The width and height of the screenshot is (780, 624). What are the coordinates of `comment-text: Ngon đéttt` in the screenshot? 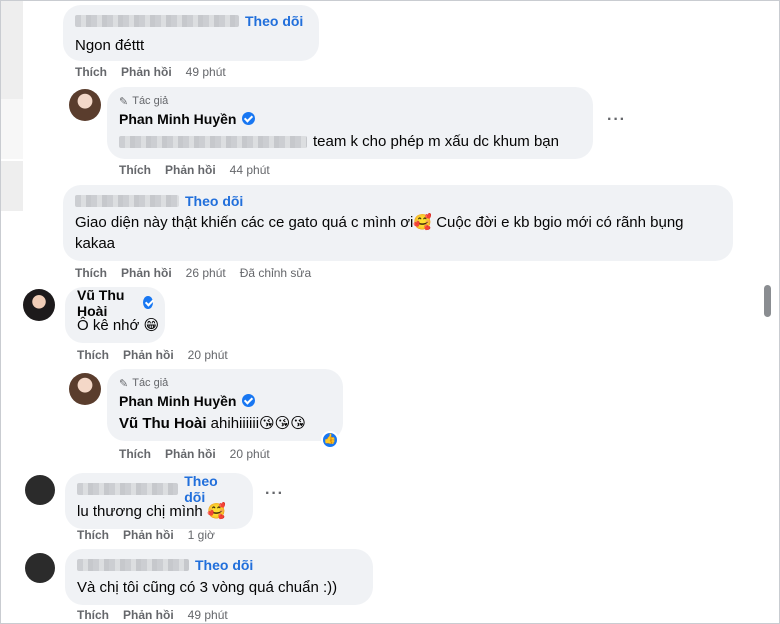 It's located at (110, 45).